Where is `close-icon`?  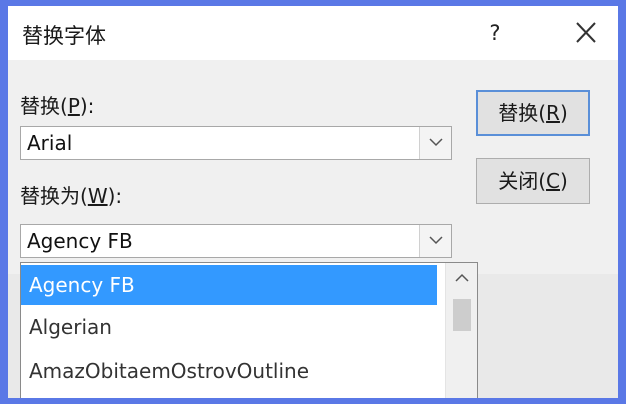
close-icon is located at coordinates (586, 32).